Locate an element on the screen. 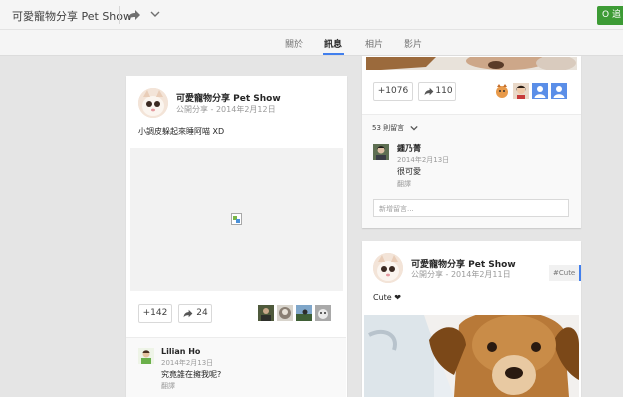  broken-image-icon is located at coordinates (236, 219).